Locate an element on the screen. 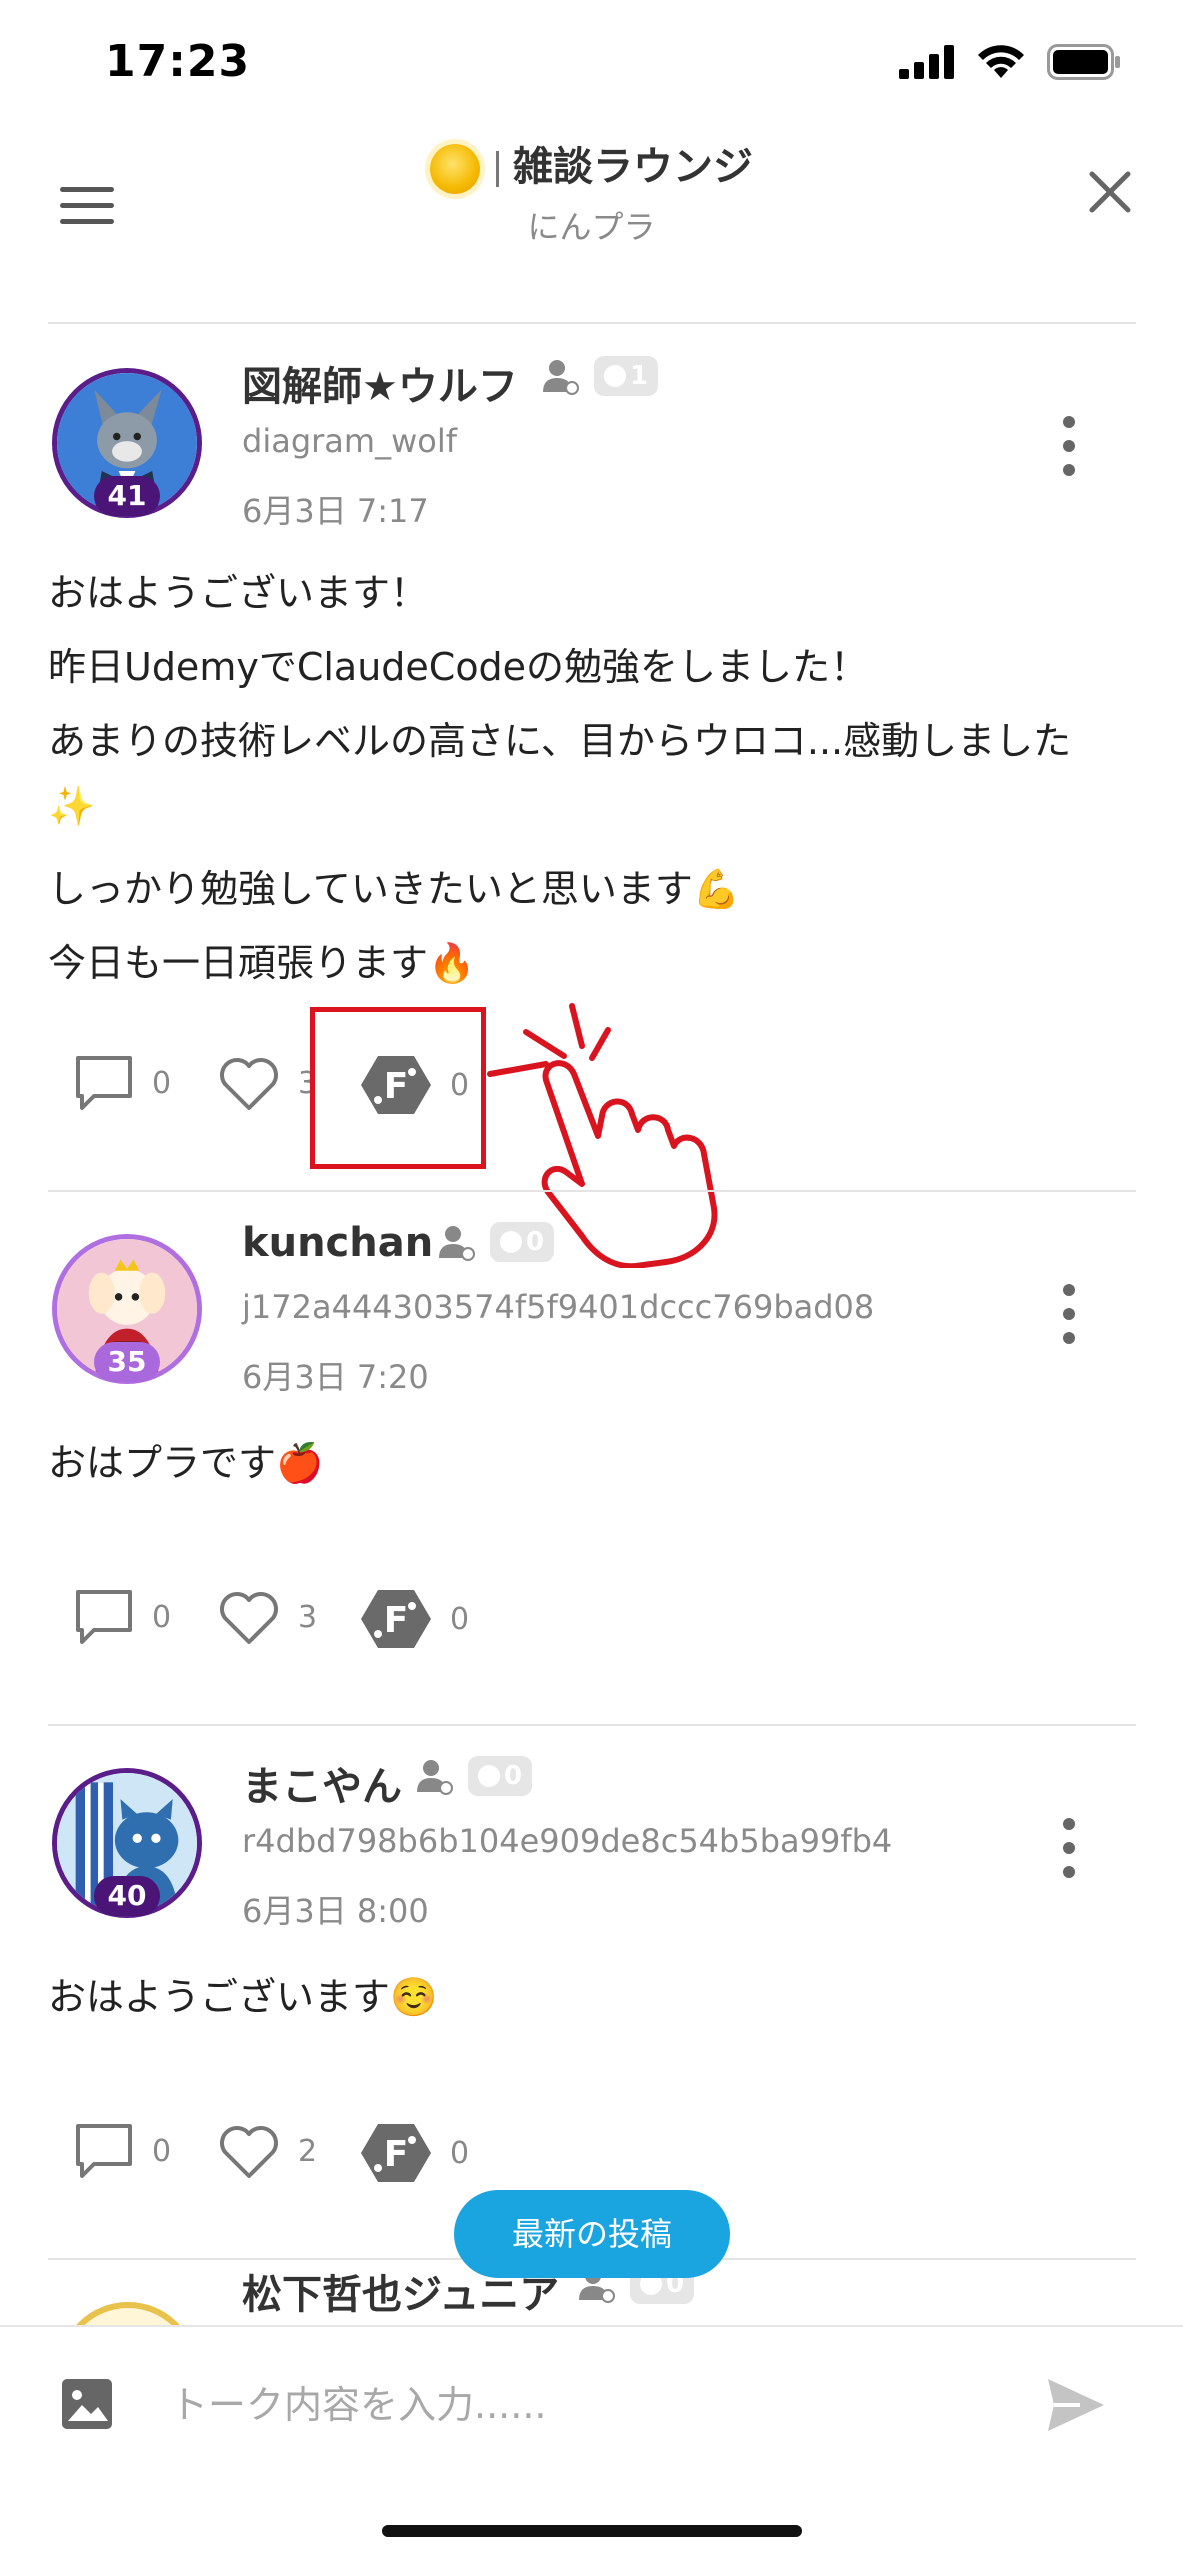  post-body-line: おはプラです🍎 is located at coordinates (186, 1463).